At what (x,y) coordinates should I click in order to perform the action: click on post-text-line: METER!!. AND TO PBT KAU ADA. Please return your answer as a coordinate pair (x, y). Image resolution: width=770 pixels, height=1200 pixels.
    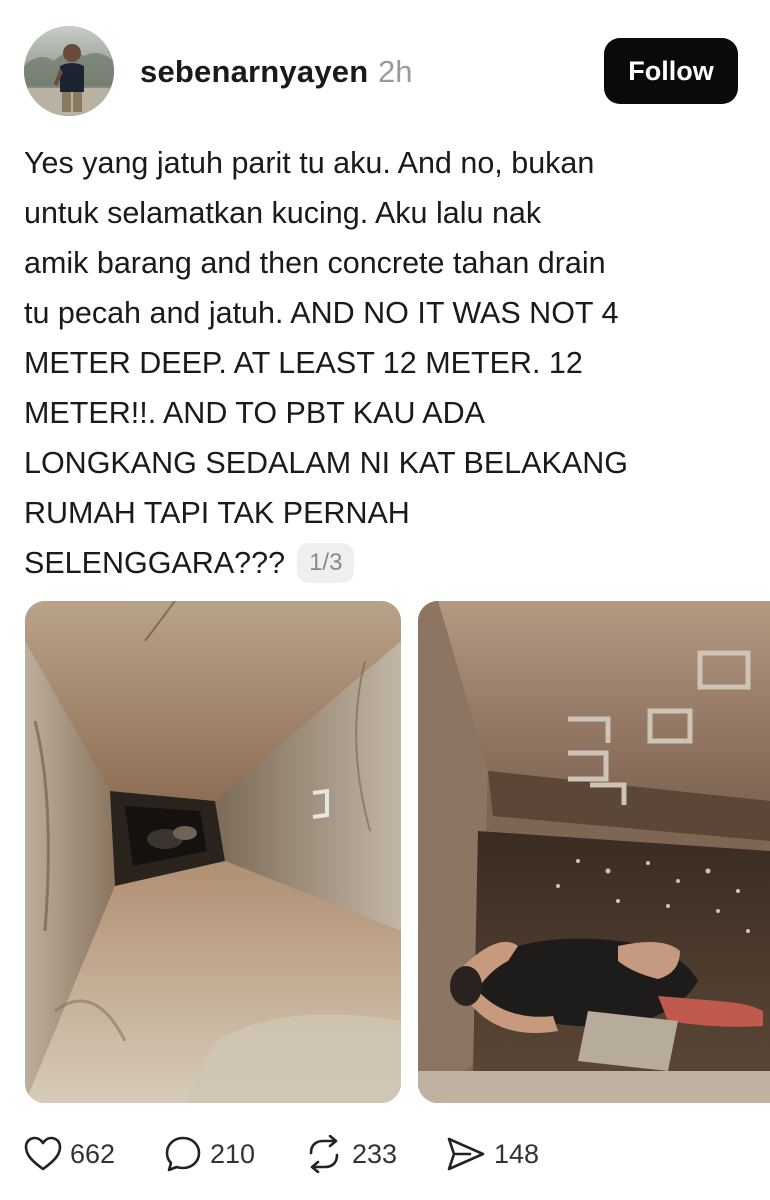
    Looking at the image, I should click on (255, 413).